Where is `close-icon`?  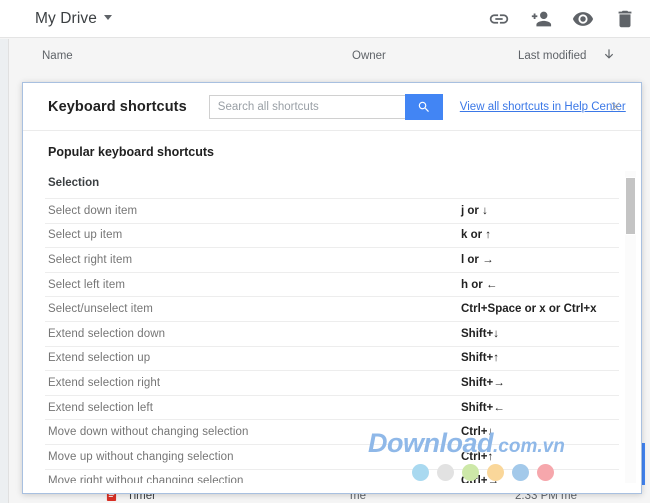 close-icon is located at coordinates (615, 107).